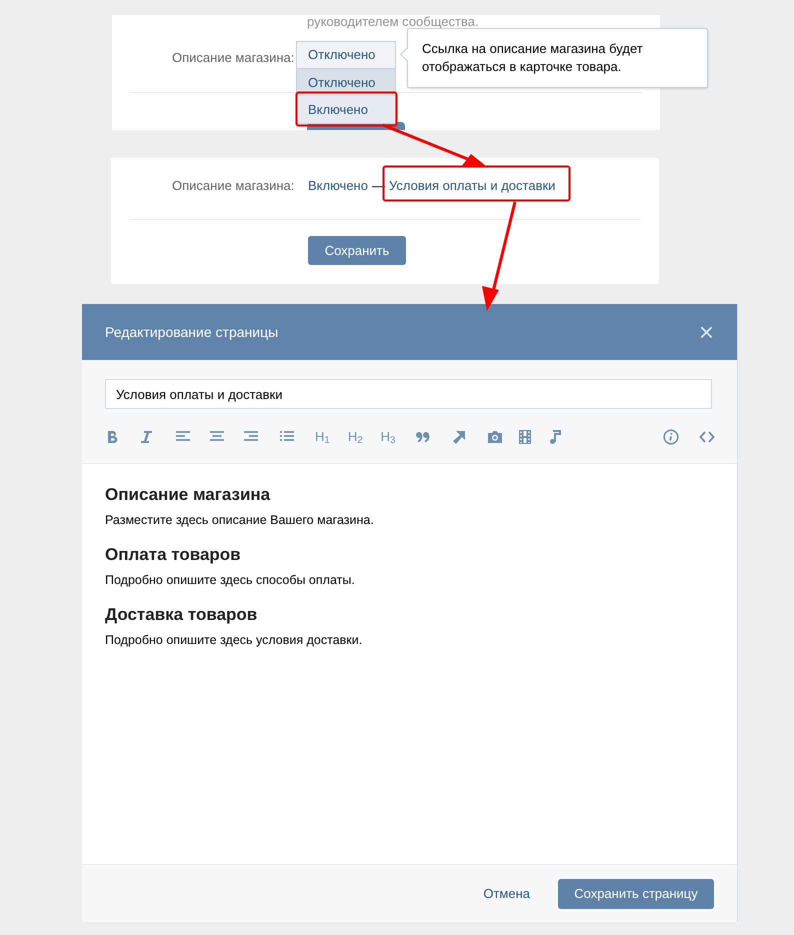 Image resolution: width=794 pixels, height=935 pixels. I want to click on tooltip-text: Ссылка на описание магазина будет отображаться в карточке товара., so click(532, 57).